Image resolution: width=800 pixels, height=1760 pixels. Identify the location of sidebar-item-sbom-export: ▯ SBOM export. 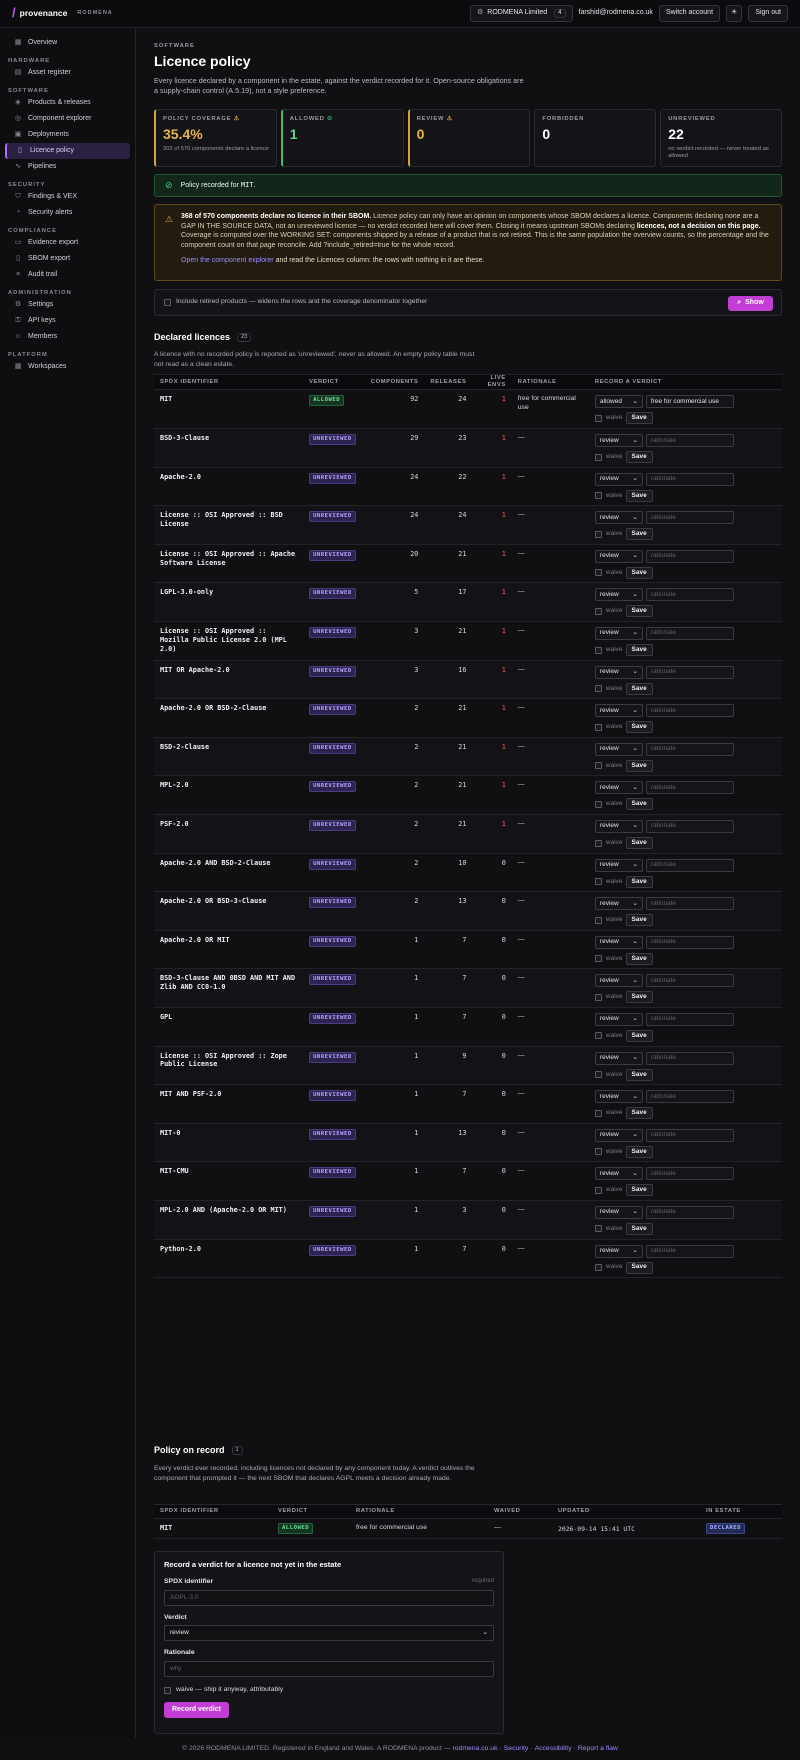
(67, 259).